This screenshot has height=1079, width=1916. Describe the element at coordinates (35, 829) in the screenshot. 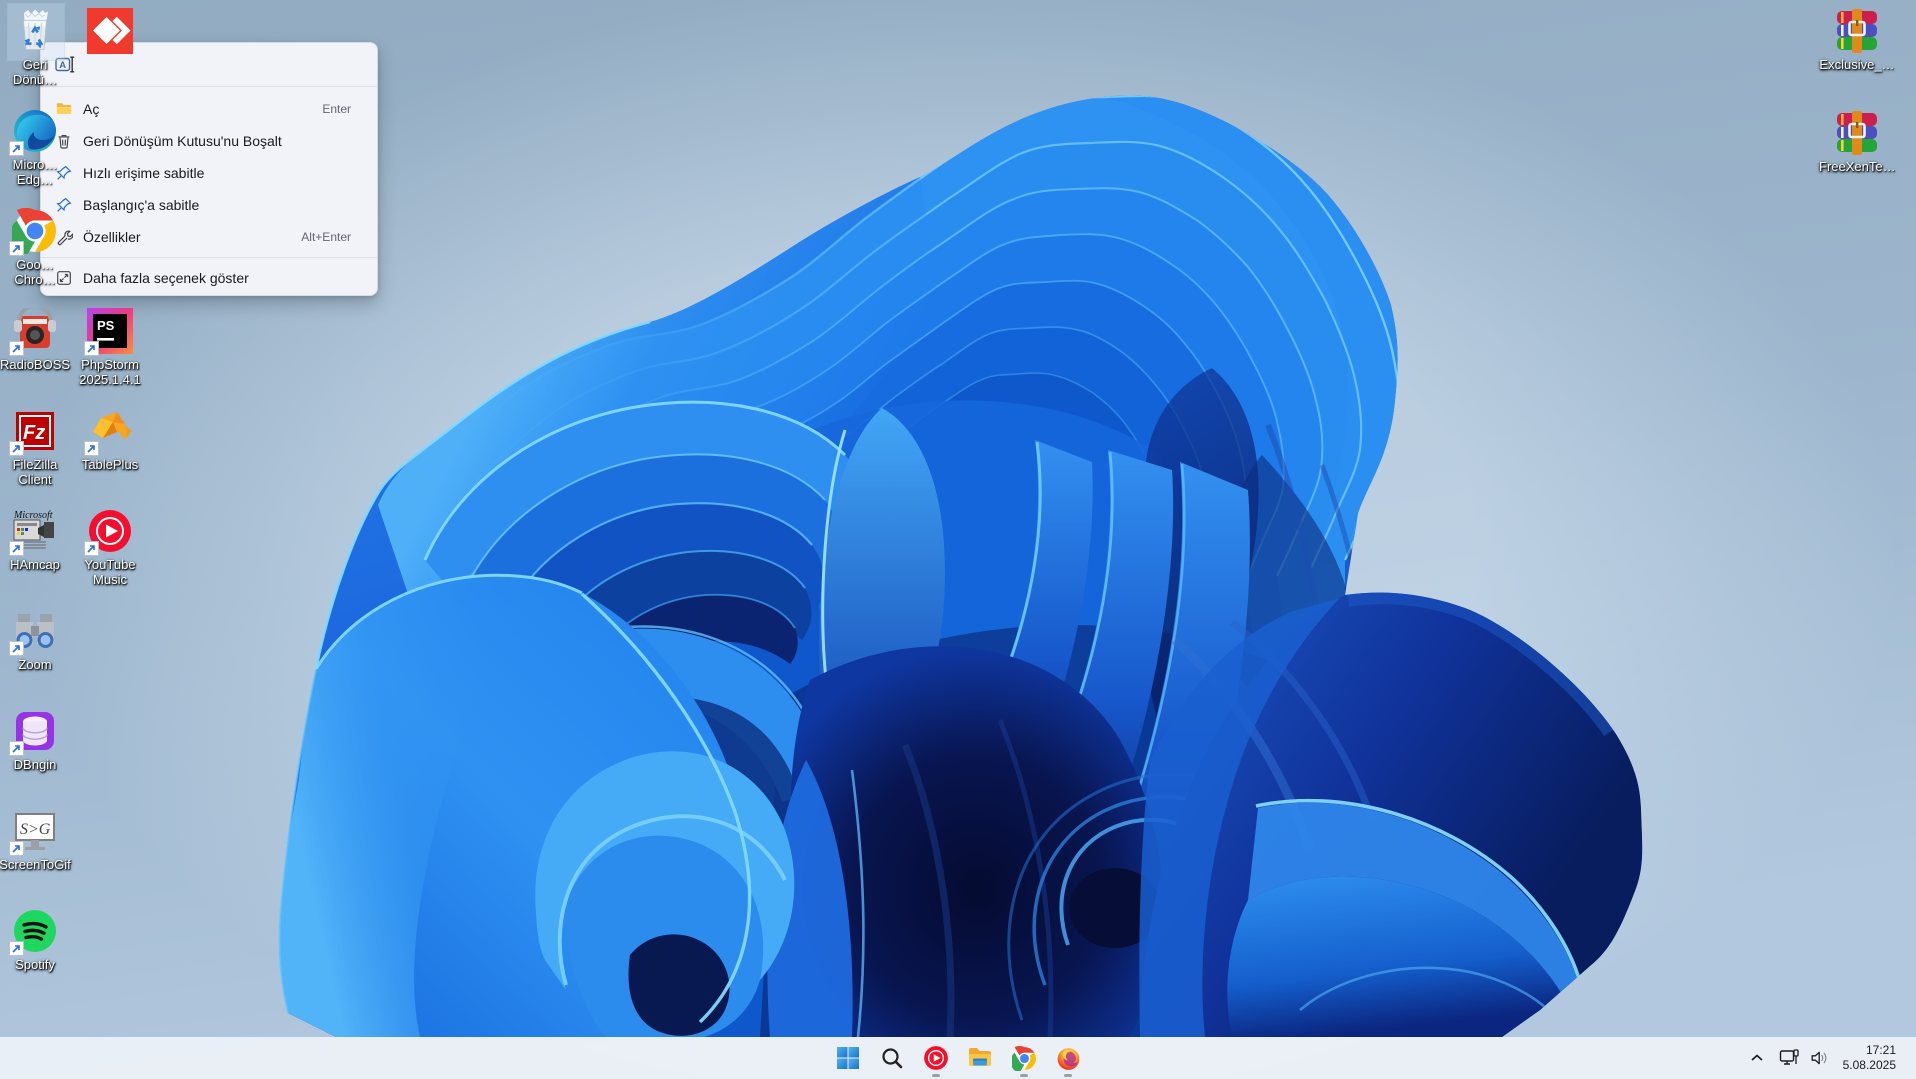

I see `svg-text: S>G` at that location.